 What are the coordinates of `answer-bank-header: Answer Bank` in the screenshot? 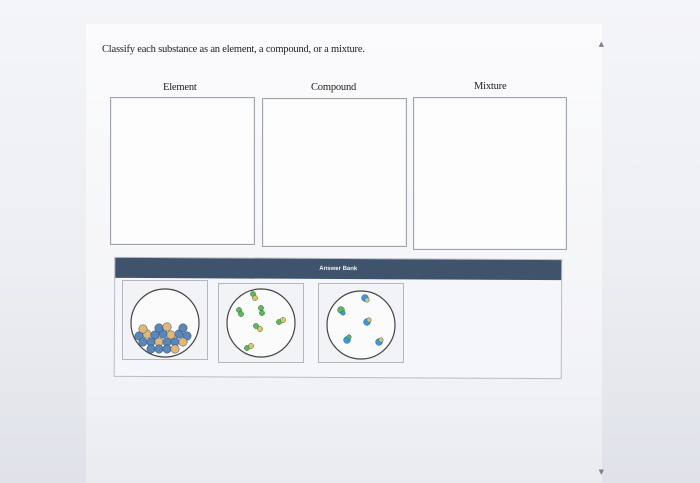 It's located at (338, 269).